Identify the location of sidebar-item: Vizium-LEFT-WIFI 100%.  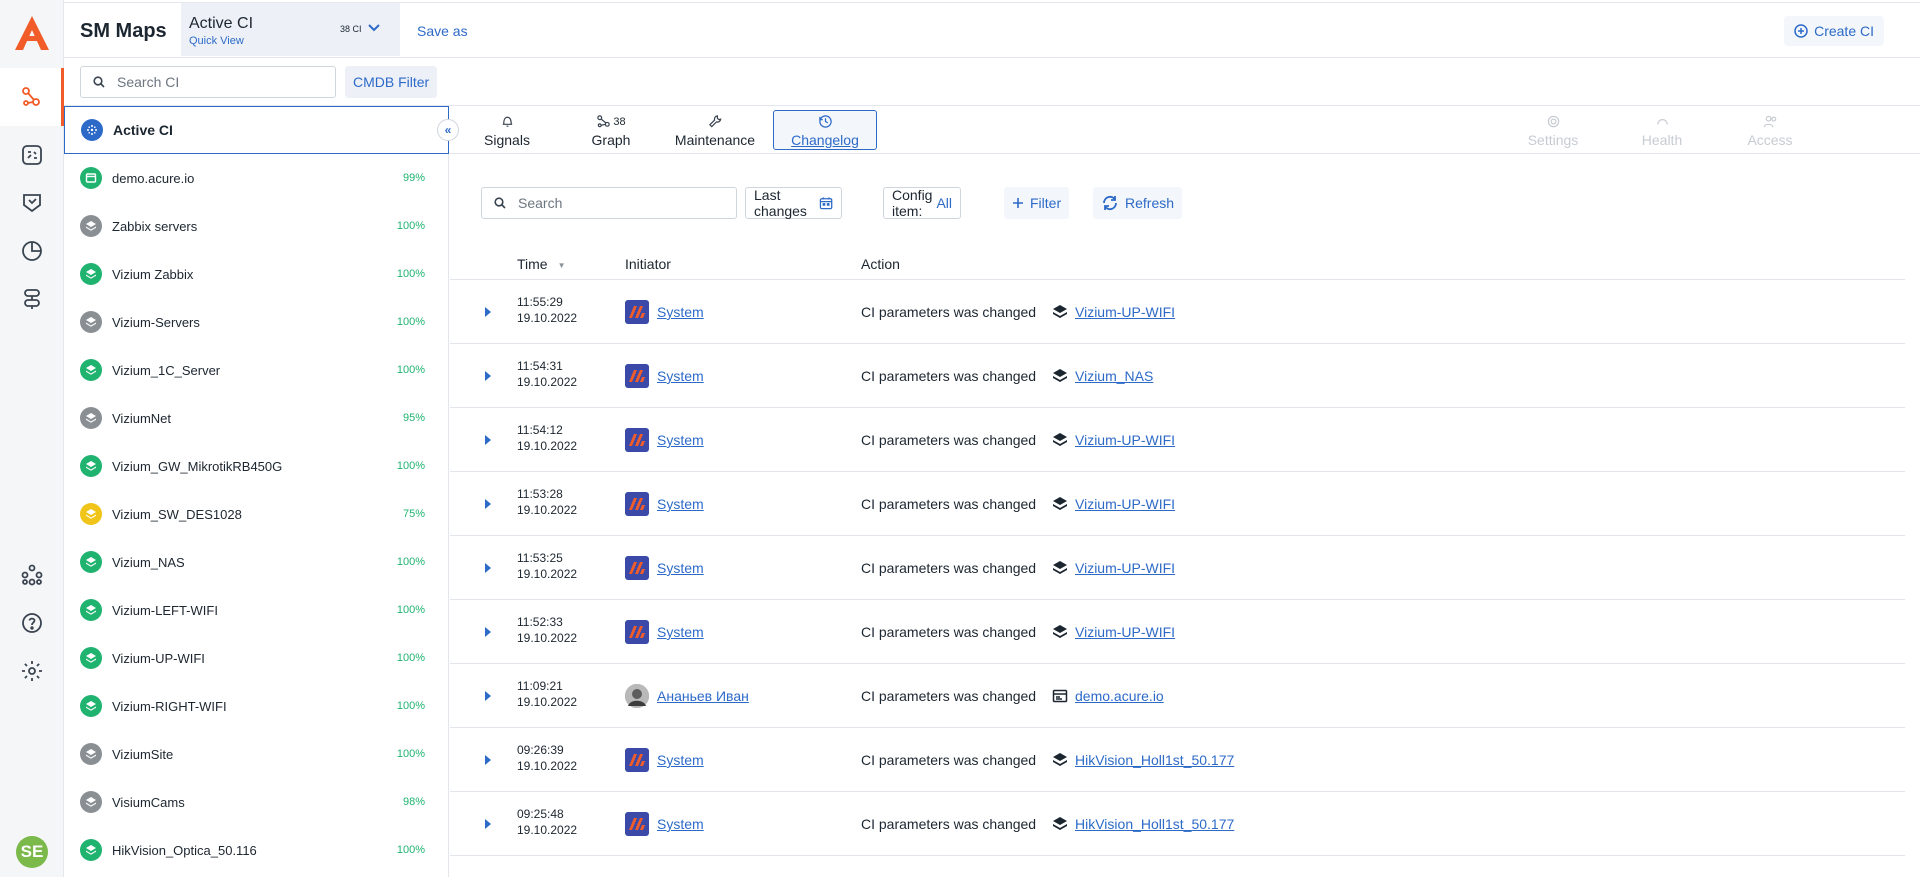
(256, 610).